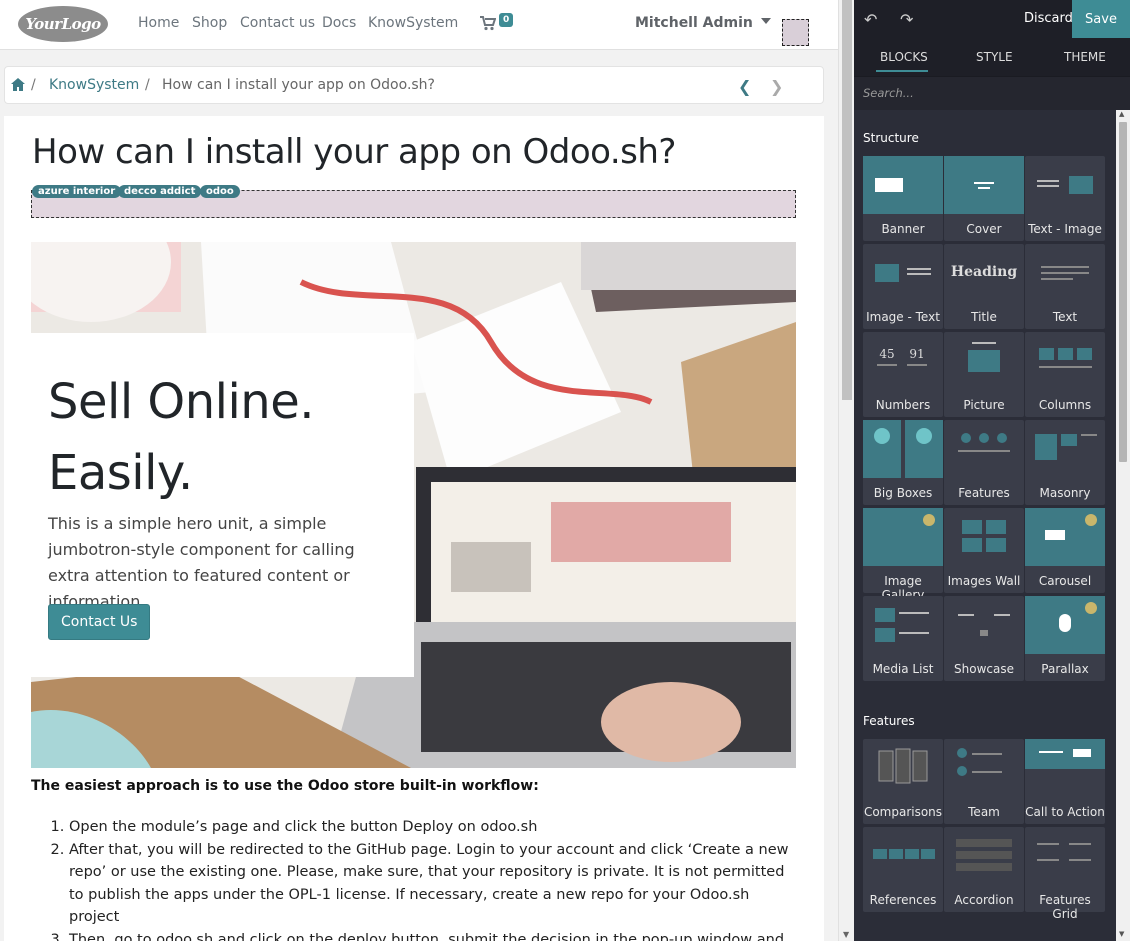  What do you see at coordinates (903, 638) in the screenshot?
I see `block-media-list: Media List` at bounding box center [903, 638].